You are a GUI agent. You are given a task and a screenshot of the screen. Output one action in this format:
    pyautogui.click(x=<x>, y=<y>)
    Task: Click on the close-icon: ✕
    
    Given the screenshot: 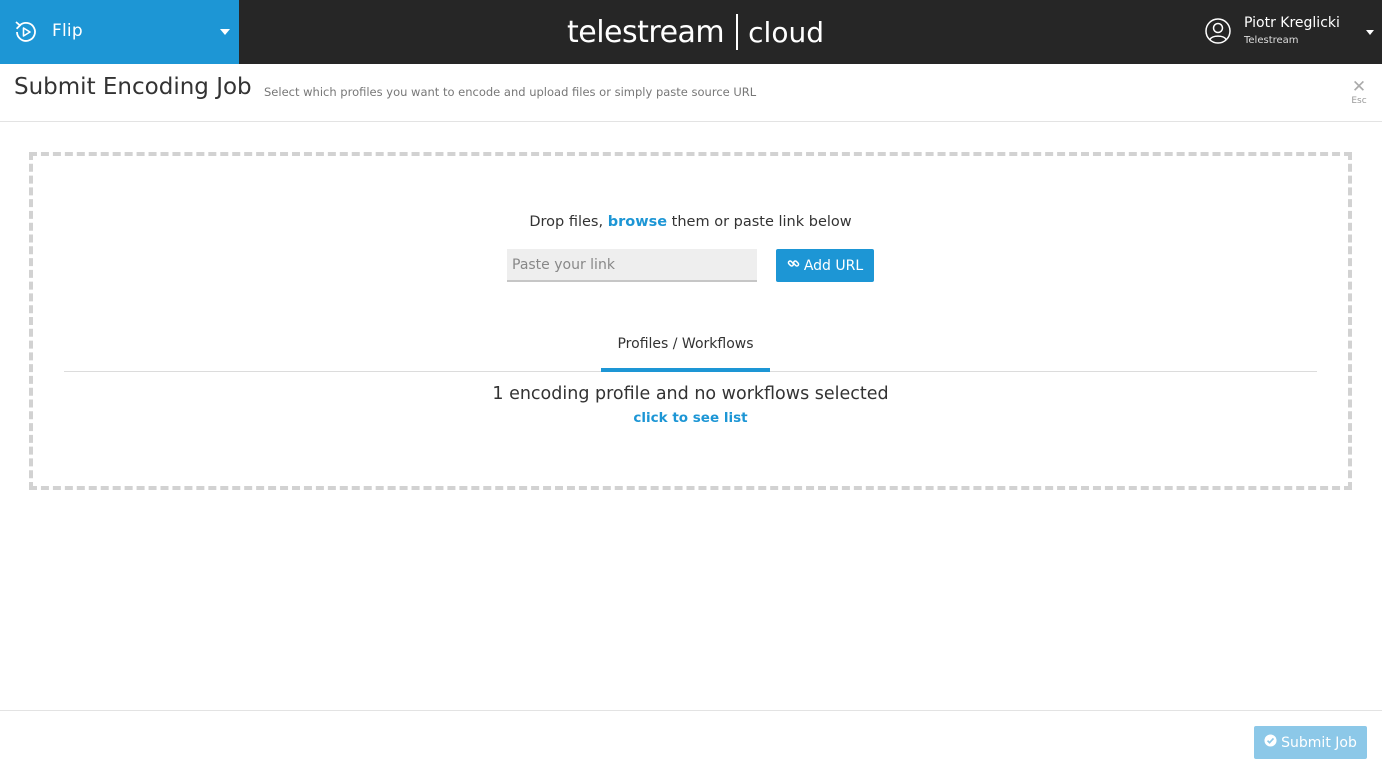 What is the action you would take?
    pyautogui.click(x=1359, y=87)
    